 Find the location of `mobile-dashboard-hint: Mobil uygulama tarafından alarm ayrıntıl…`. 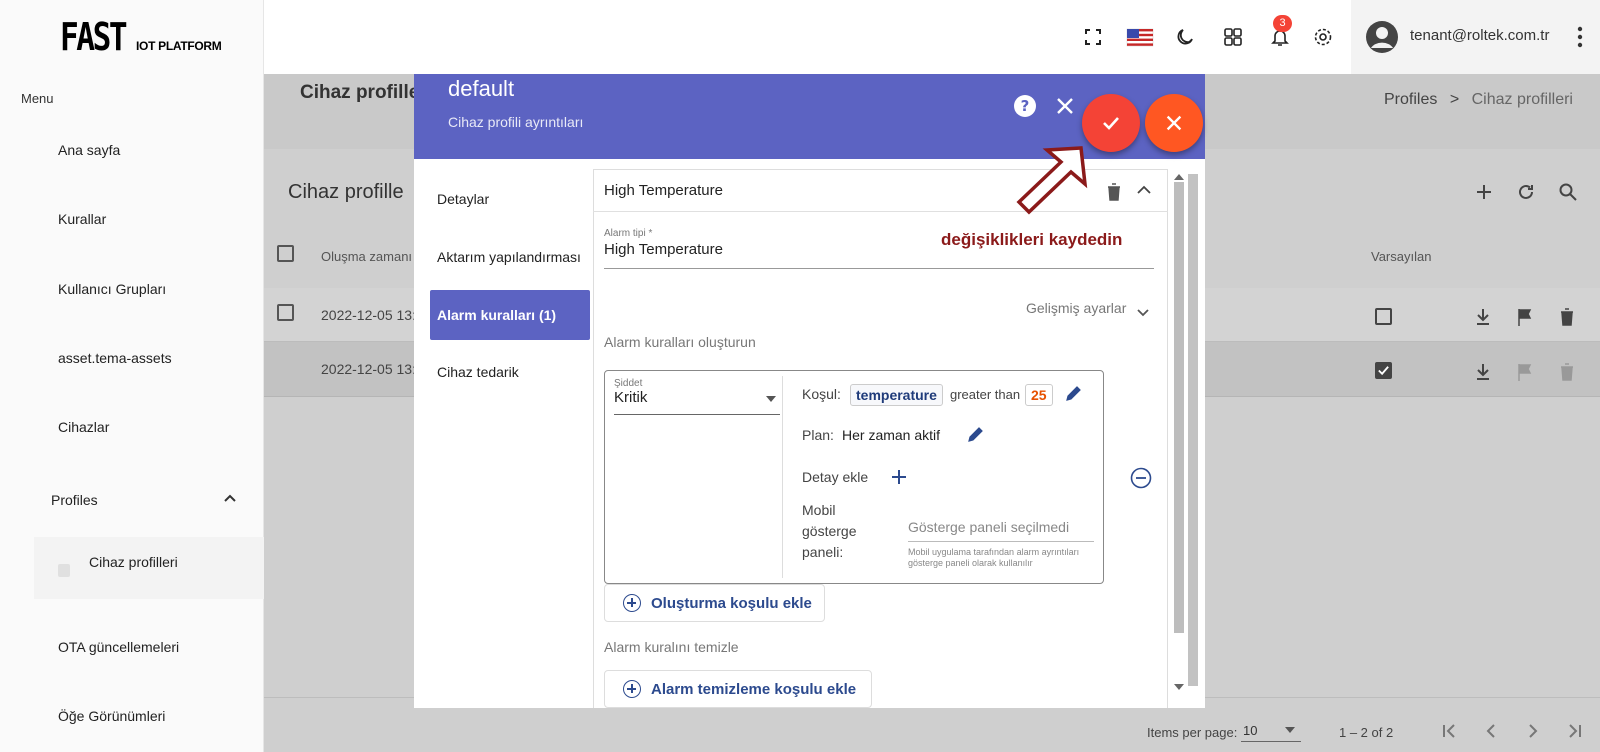

mobile-dashboard-hint: Mobil uygulama tarafından alarm ayrıntıl… is located at coordinates (994, 557).